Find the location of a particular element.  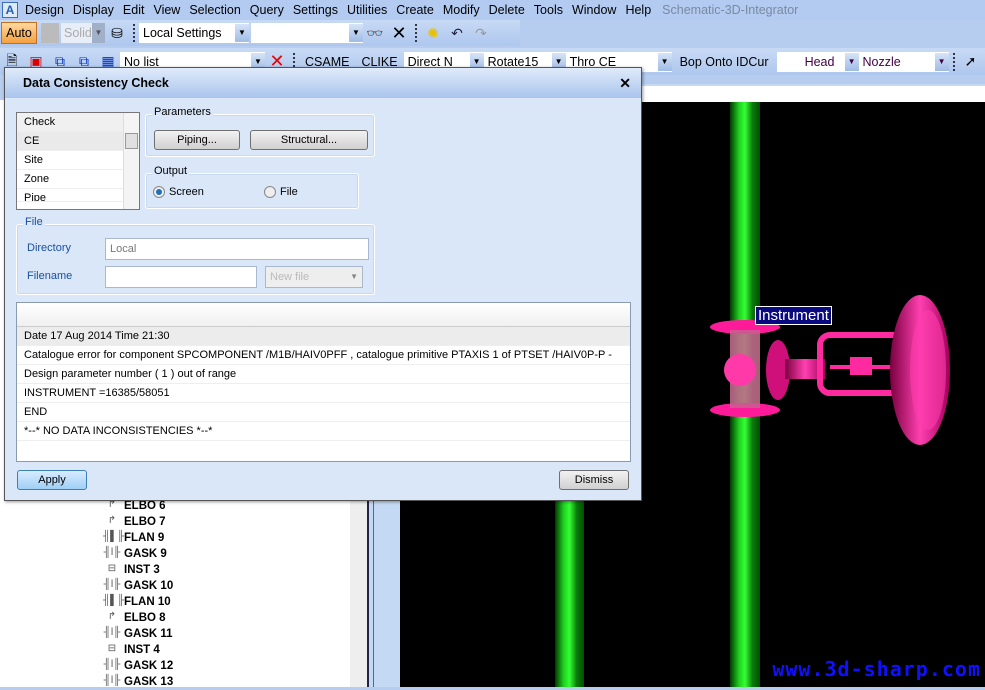

tree-item-label: GASK 9 is located at coordinates (145, 554).